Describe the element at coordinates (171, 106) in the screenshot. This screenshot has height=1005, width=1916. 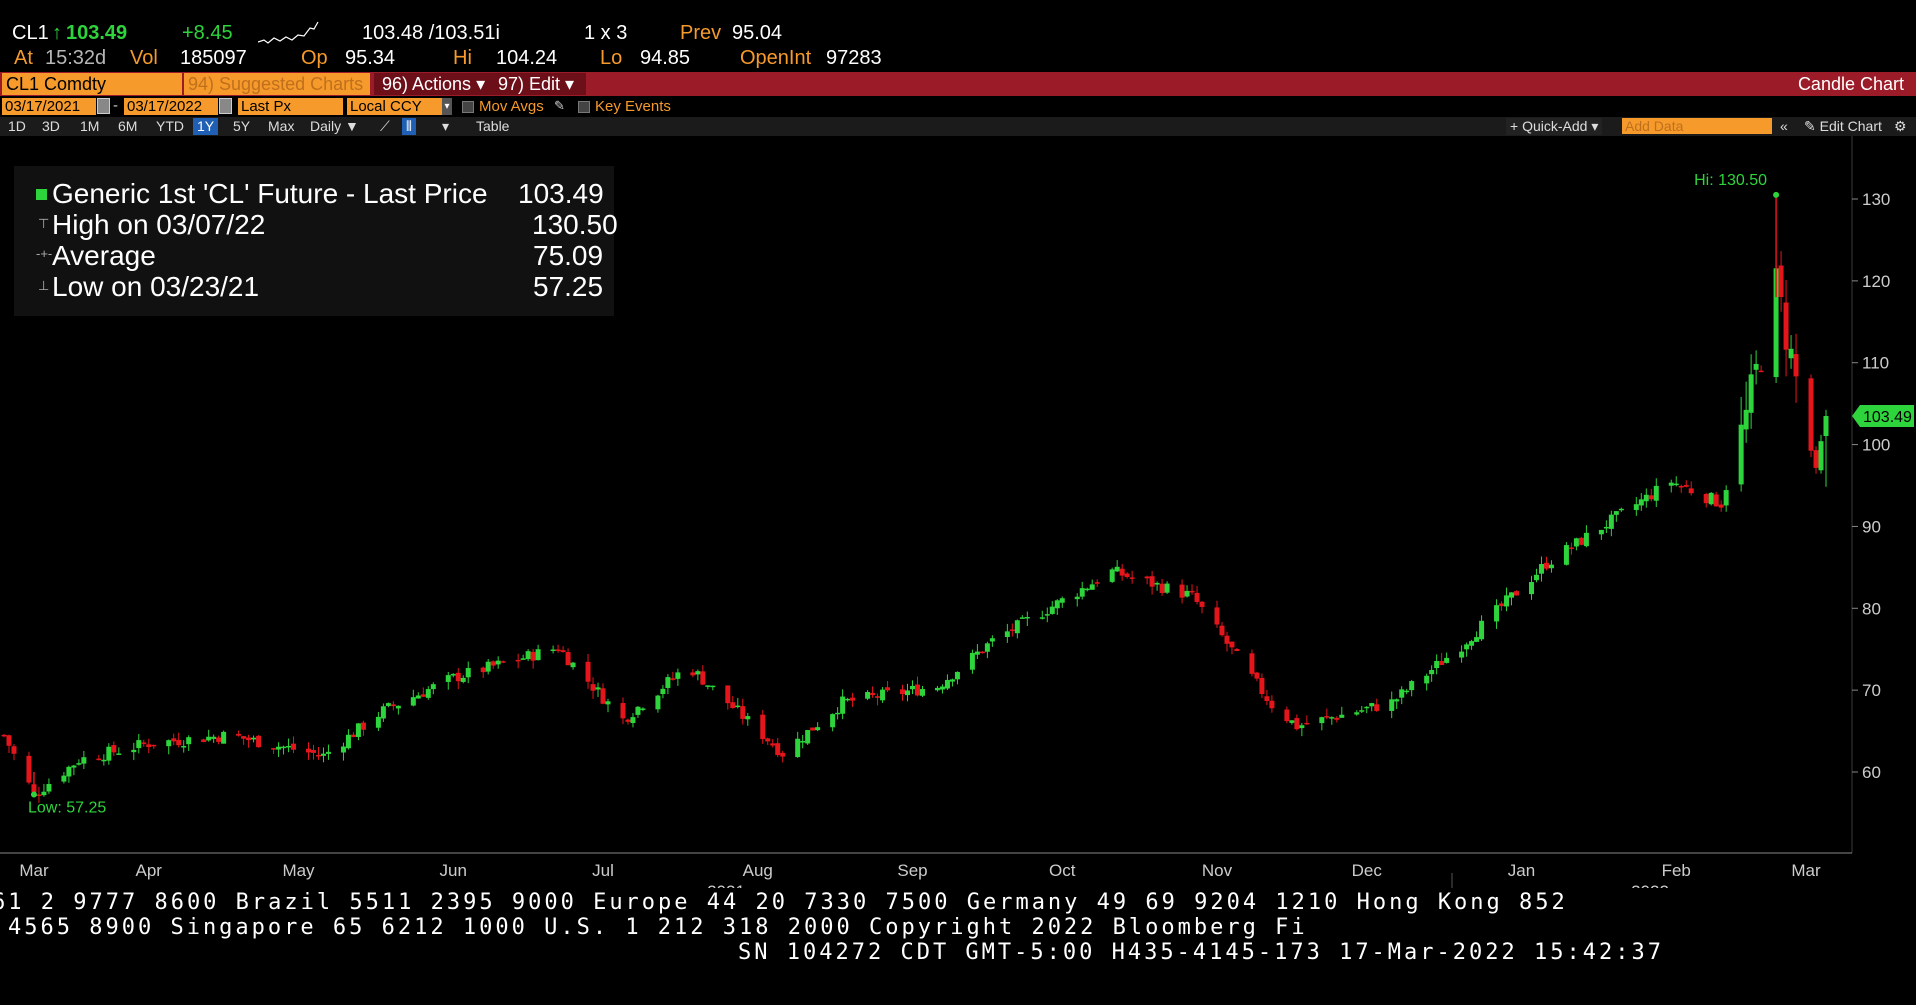
I see `end-date-field: 03/17/2022` at that location.